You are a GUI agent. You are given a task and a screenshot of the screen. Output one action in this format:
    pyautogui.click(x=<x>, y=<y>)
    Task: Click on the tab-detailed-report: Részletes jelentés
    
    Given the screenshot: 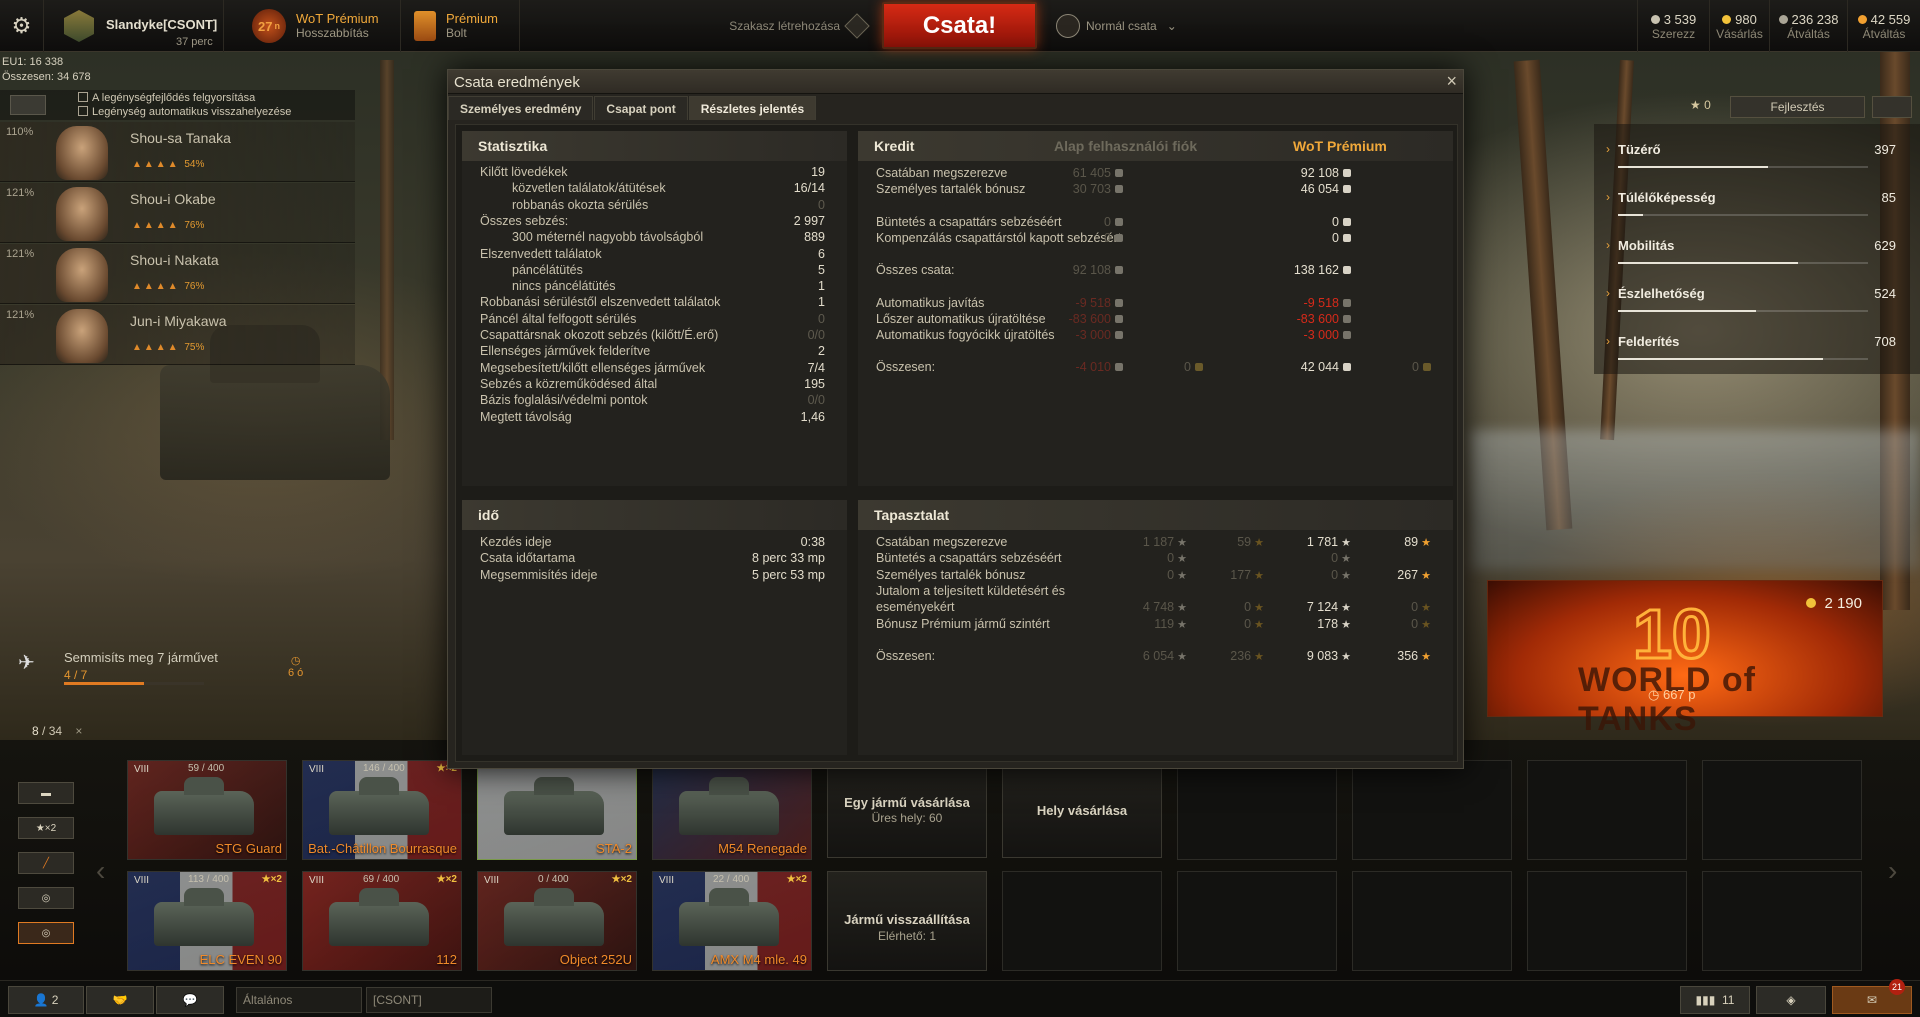 What is the action you would take?
    pyautogui.click(x=752, y=108)
    